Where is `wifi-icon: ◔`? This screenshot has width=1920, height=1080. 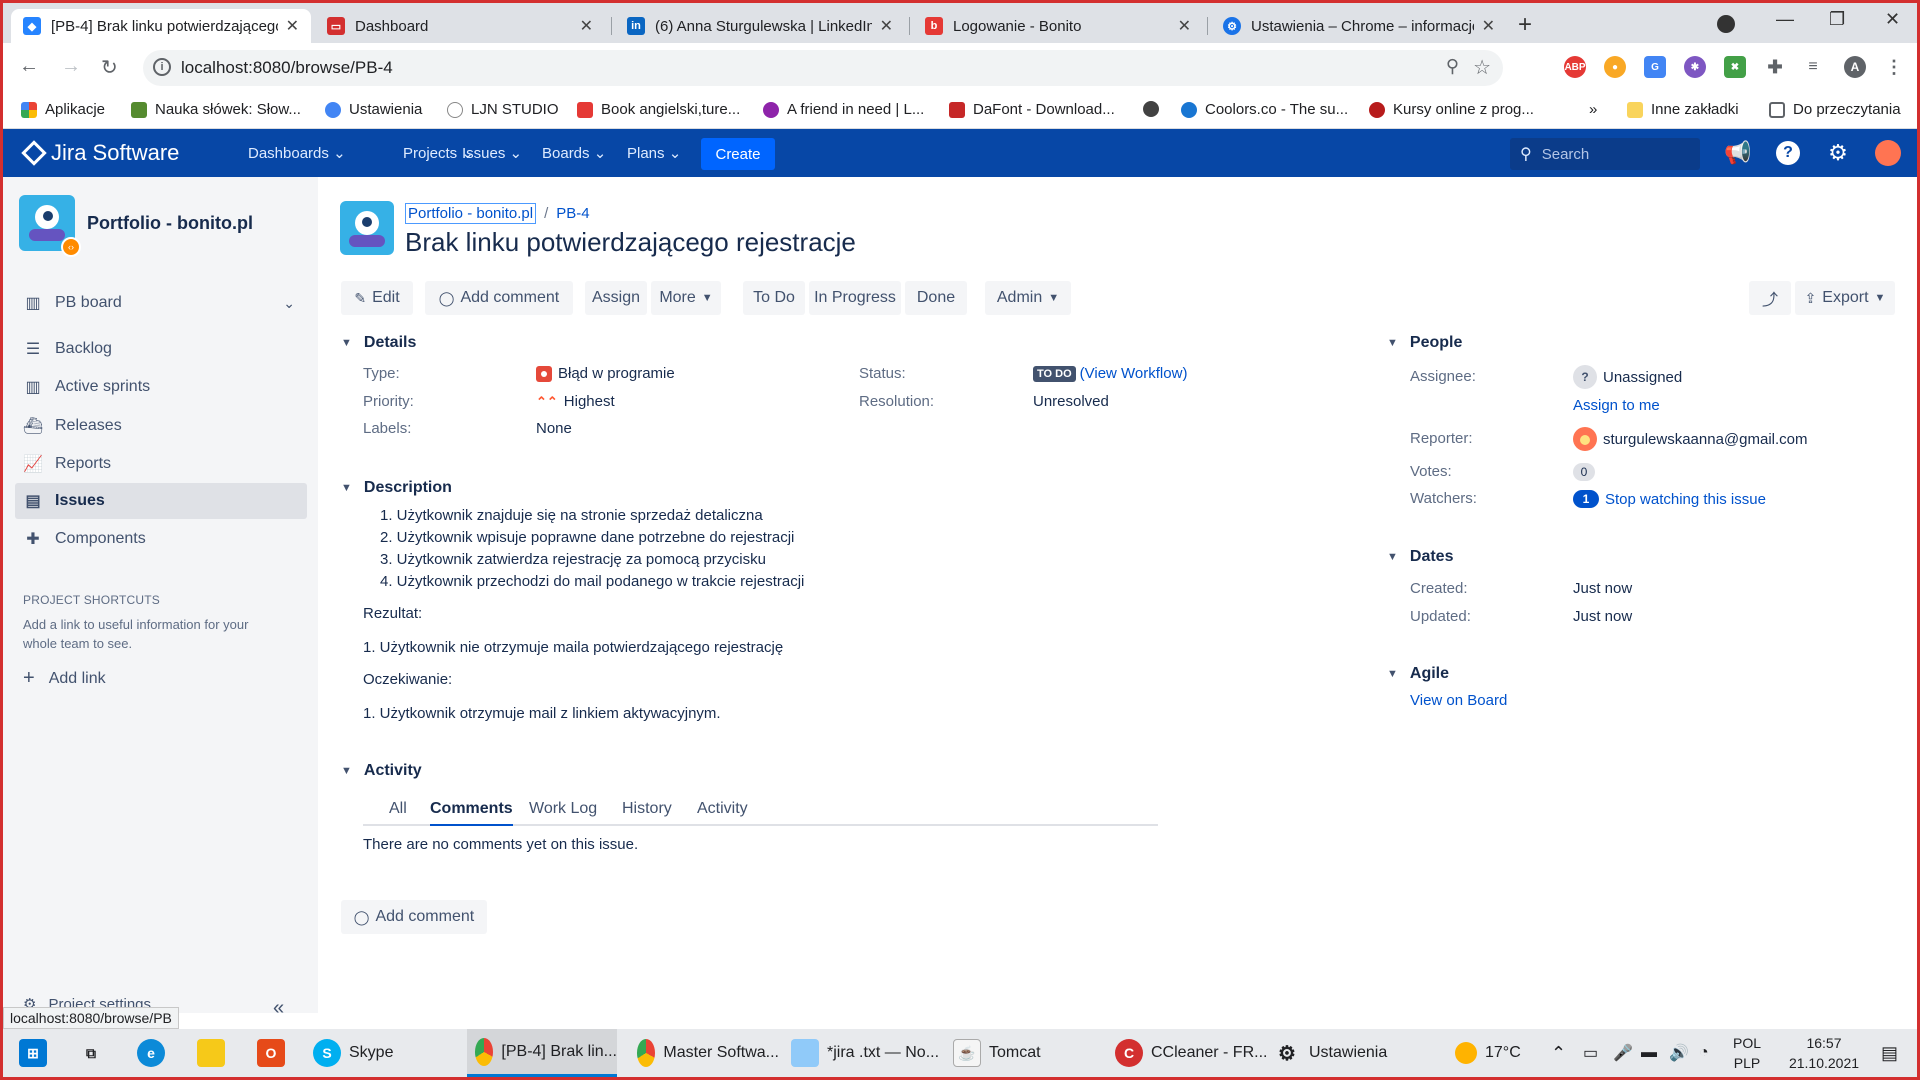
wifi-icon: ◔ is located at coordinates (1704, 1053).